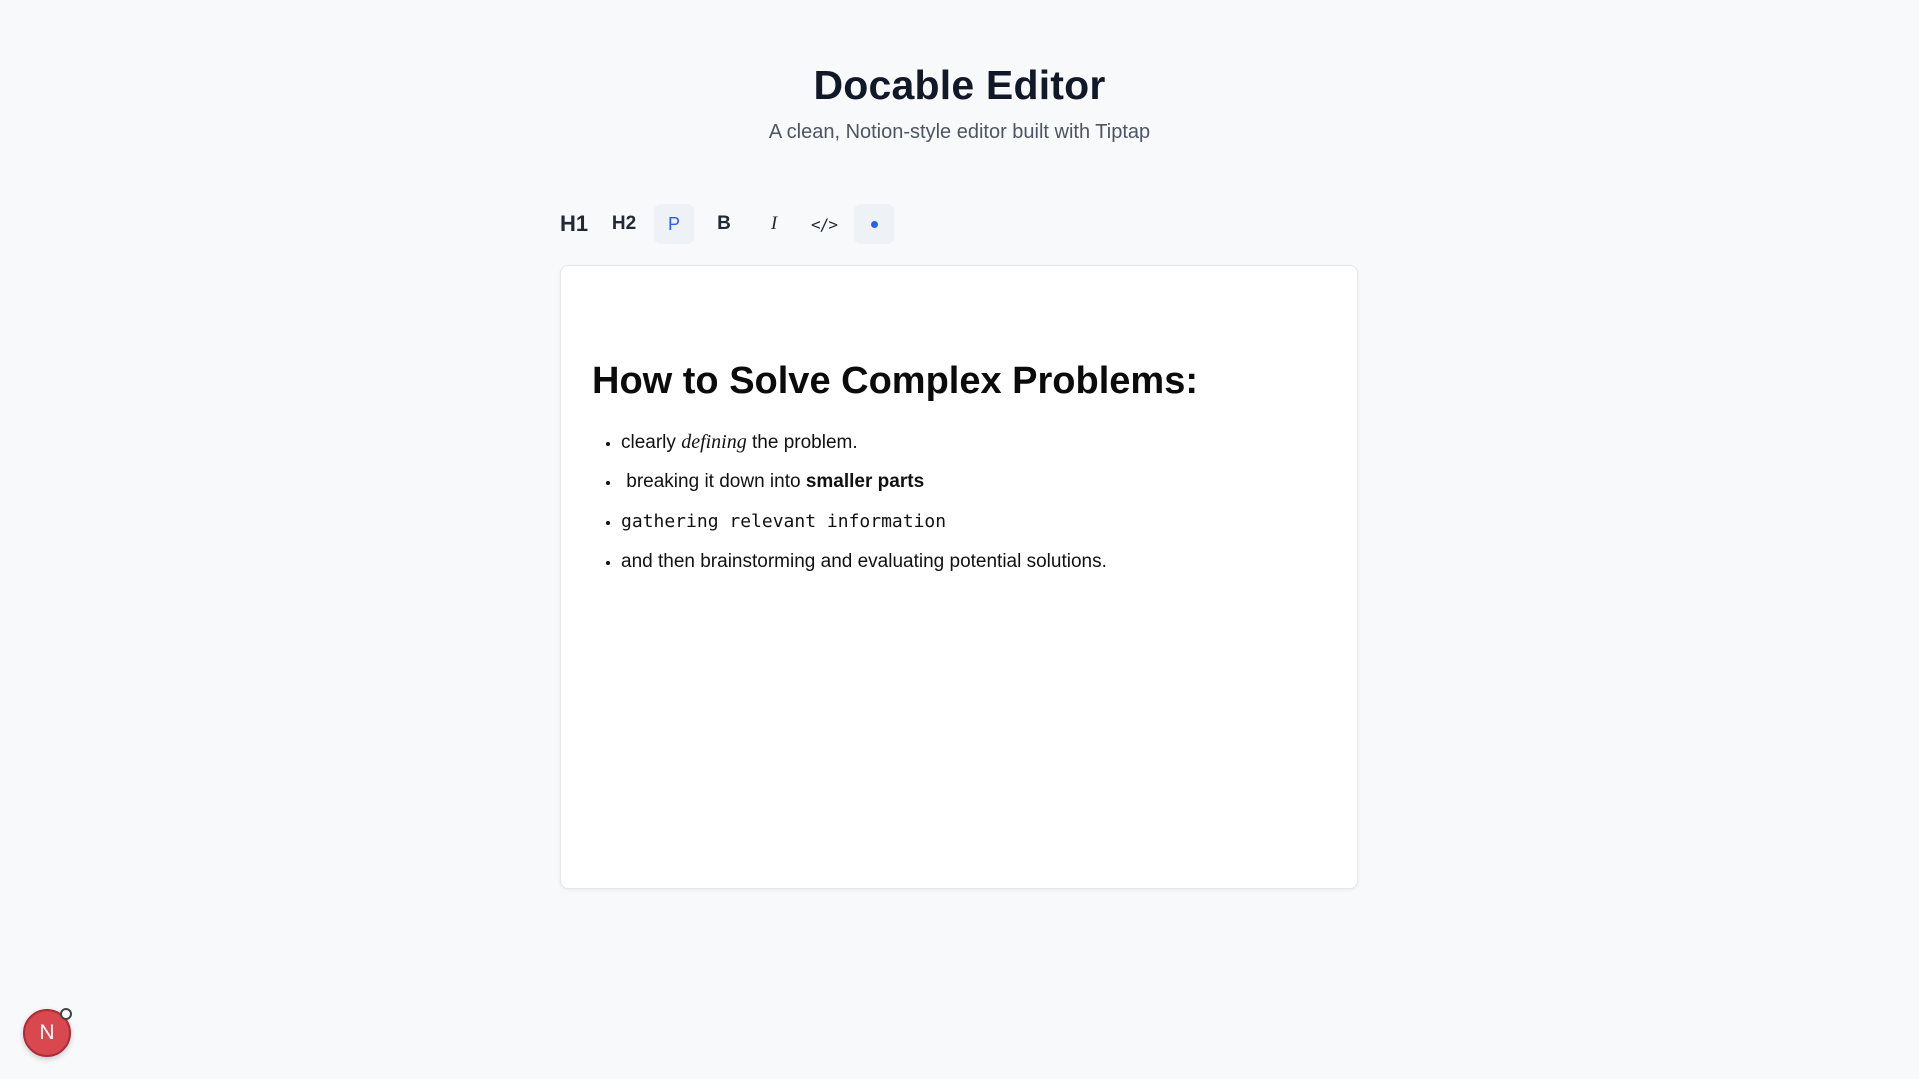 This screenshot has width=1919, height=1079. Describe the element at coordinates (959, 85) in the screenshot. I see `page-title: Docable Editor` at that location.